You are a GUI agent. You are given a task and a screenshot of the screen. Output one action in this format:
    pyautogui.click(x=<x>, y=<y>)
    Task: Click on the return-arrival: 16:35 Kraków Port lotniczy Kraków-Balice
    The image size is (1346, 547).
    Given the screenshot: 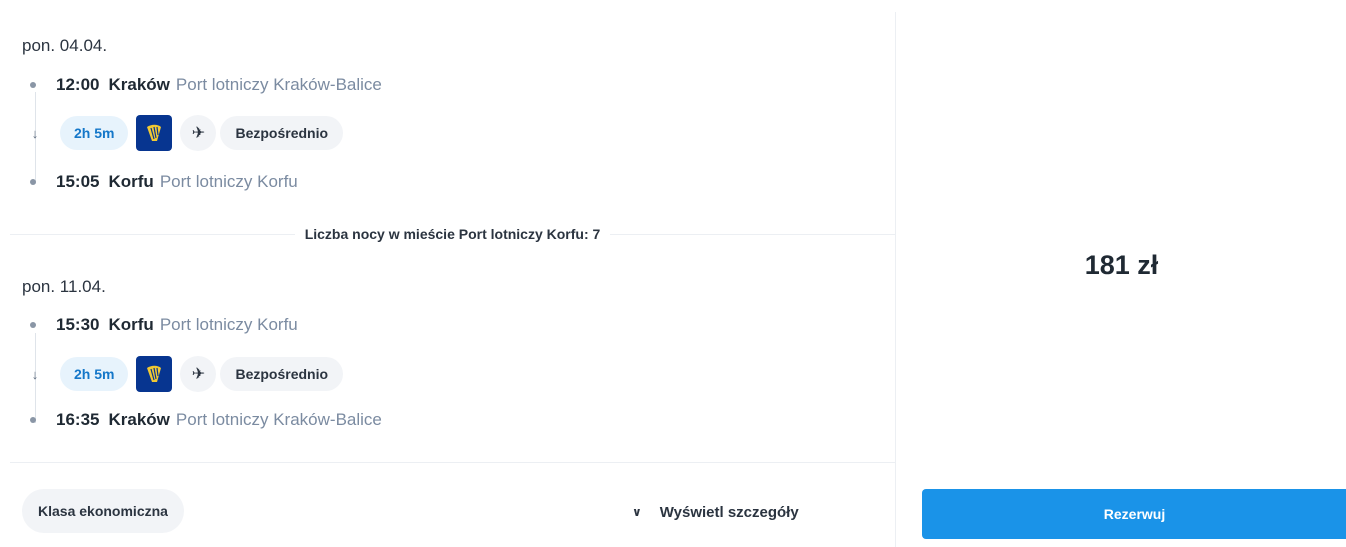 What is the action you would take?
    pyautogui.click(x=206, y=420)
    